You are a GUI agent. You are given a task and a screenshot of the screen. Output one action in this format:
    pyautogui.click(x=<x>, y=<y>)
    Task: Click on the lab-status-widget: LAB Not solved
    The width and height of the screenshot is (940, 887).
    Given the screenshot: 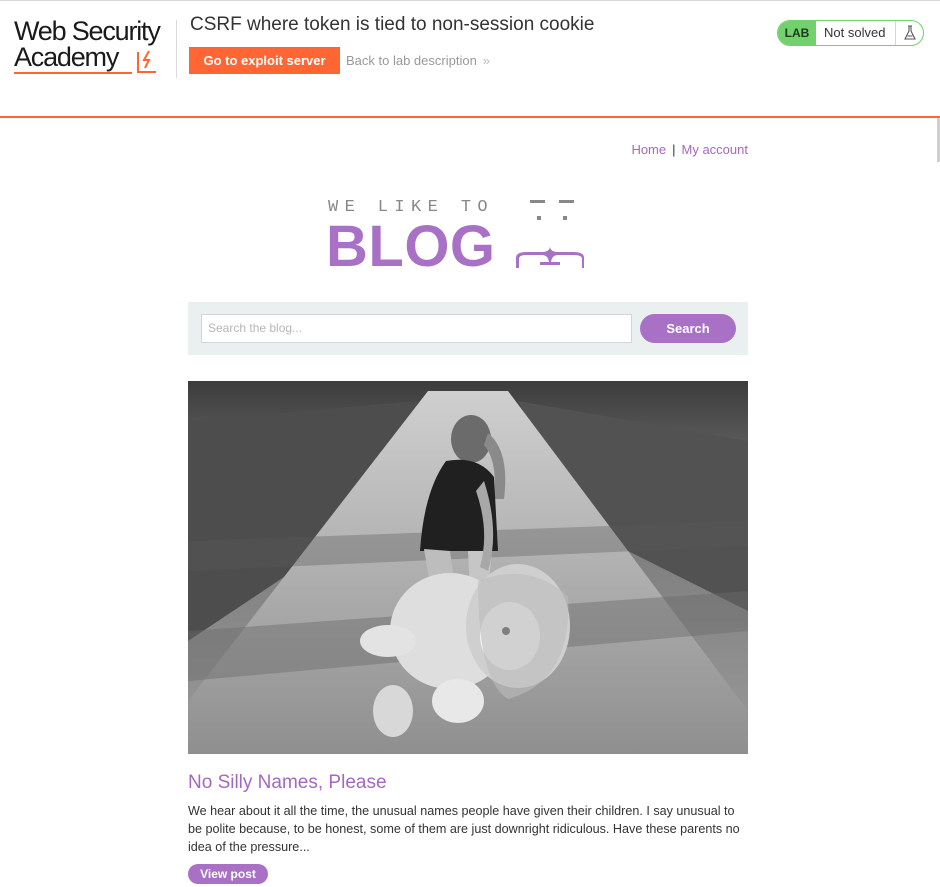 What is the action you would take?
    pyautogui.click(x=850, y=33)
    